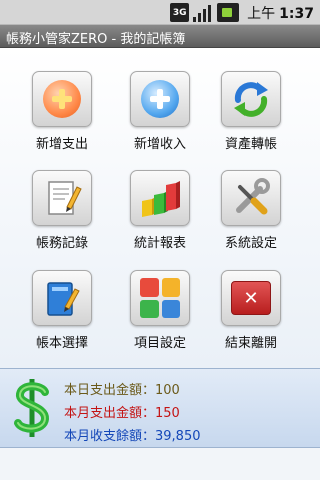  I want to click on dollar-icon, so click(31, 408).